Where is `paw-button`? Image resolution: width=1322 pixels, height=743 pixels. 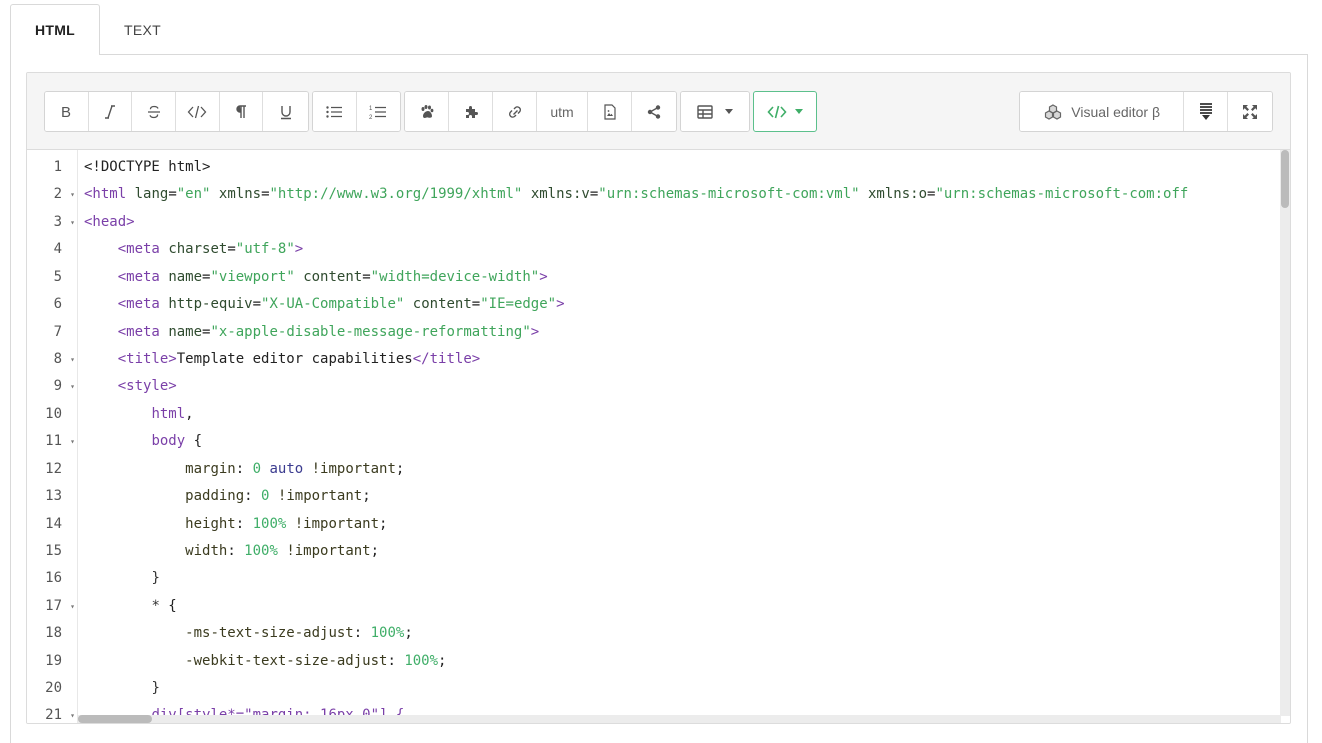 paw-button is located at coordinates (427, 111).